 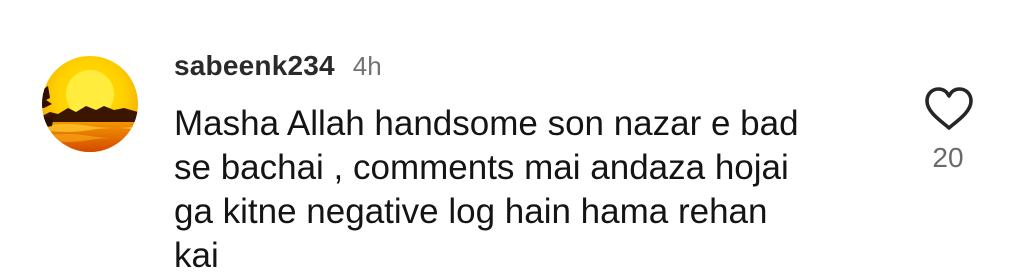 What do you see at coordinates (948, 157) in the screenshot?
I see `like-count: 20` at bounding box center [948, 157].